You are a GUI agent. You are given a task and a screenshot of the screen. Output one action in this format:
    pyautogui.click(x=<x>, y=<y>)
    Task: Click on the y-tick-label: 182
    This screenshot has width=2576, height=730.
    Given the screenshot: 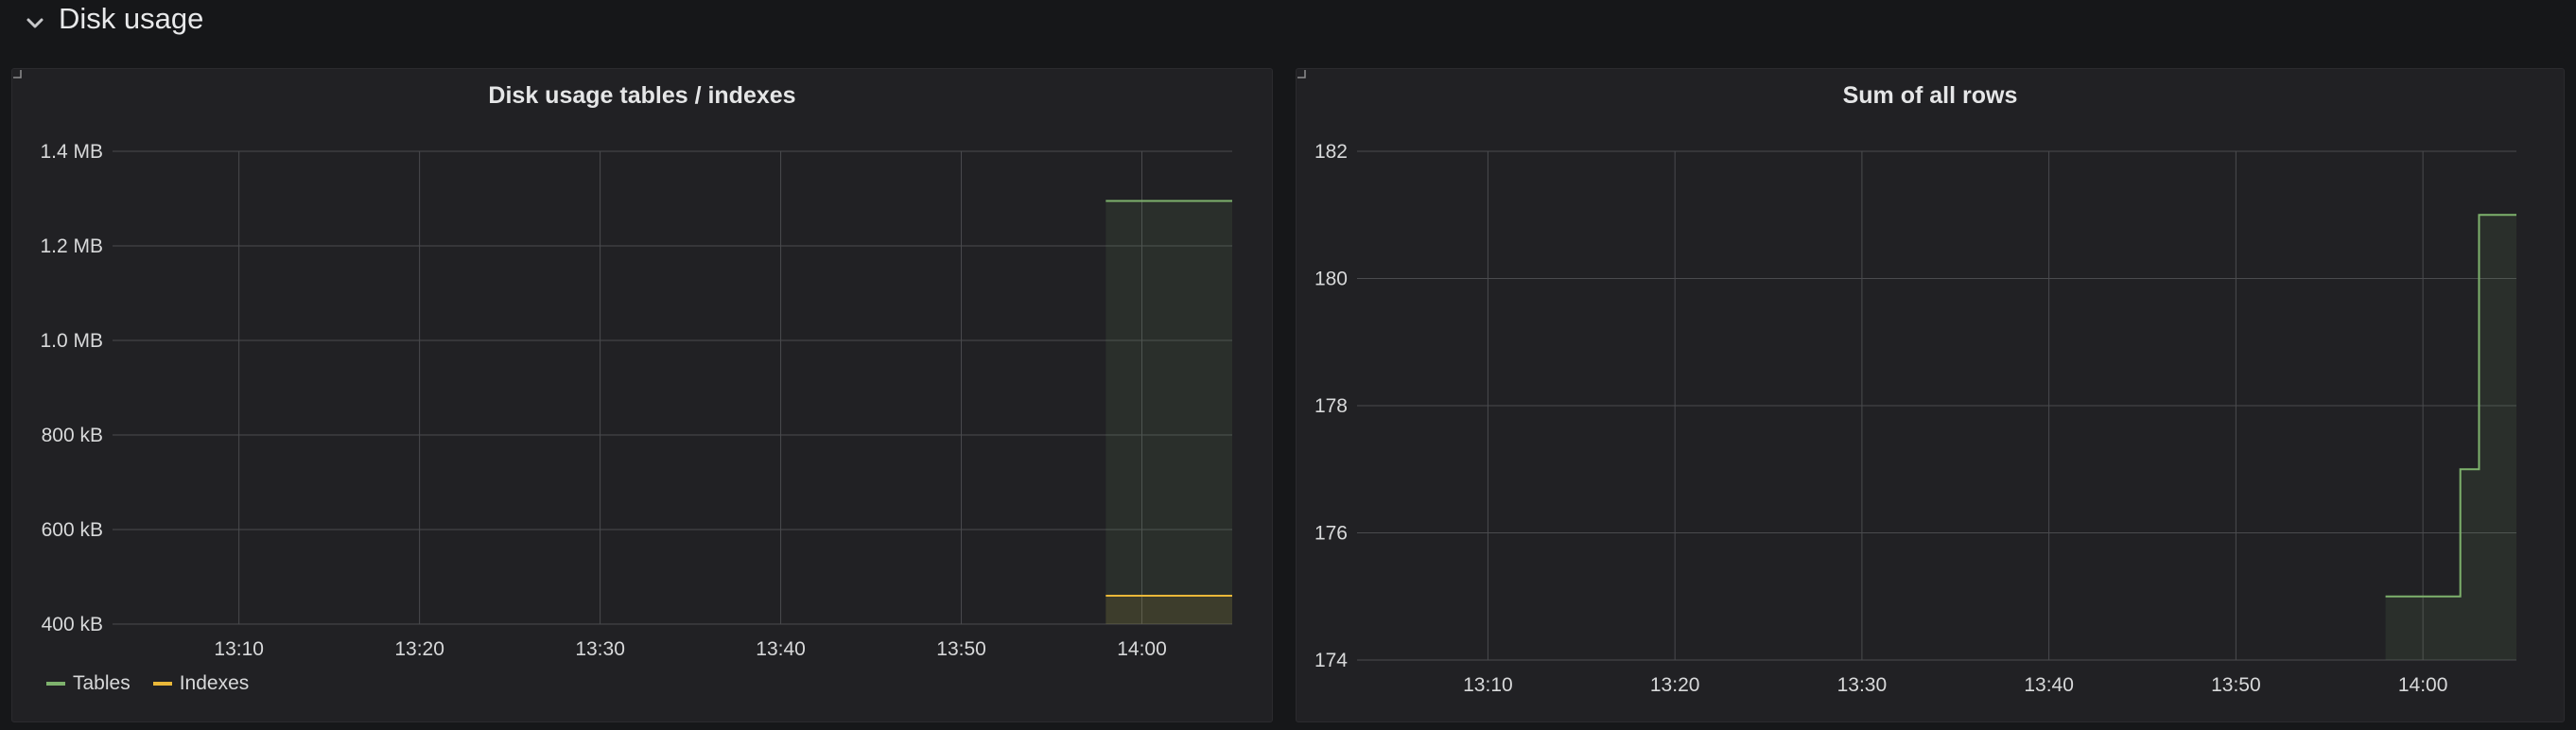 What is the action you would take?
    pyautogui.click(x=1331, y=152)
    